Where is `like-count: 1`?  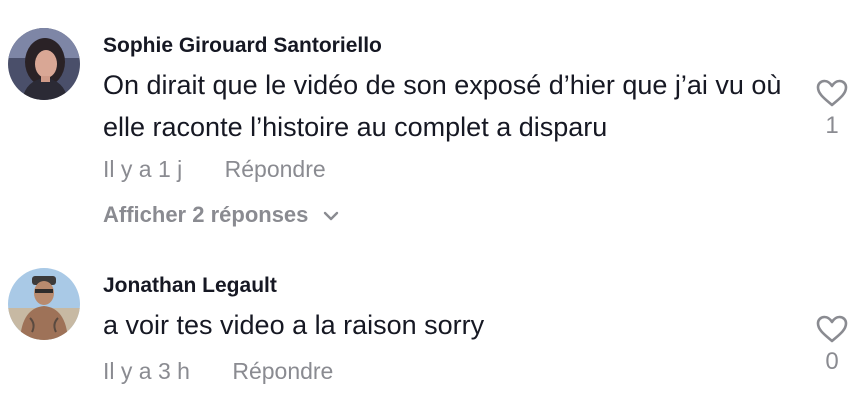 like-count: 1 is located at coordinates (832, 125).